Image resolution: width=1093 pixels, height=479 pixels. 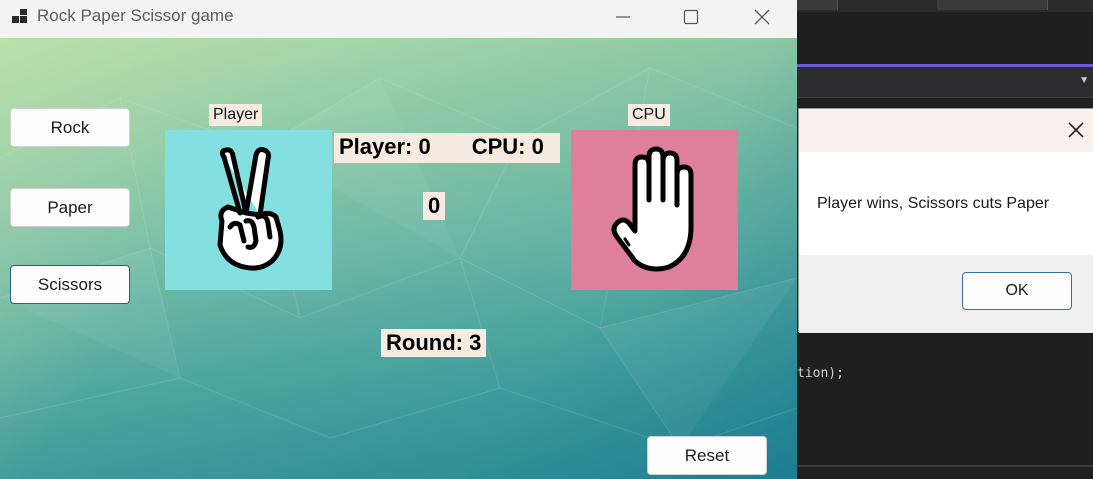 I want to click on reset-button: Reset, so click(x=707, y=455).